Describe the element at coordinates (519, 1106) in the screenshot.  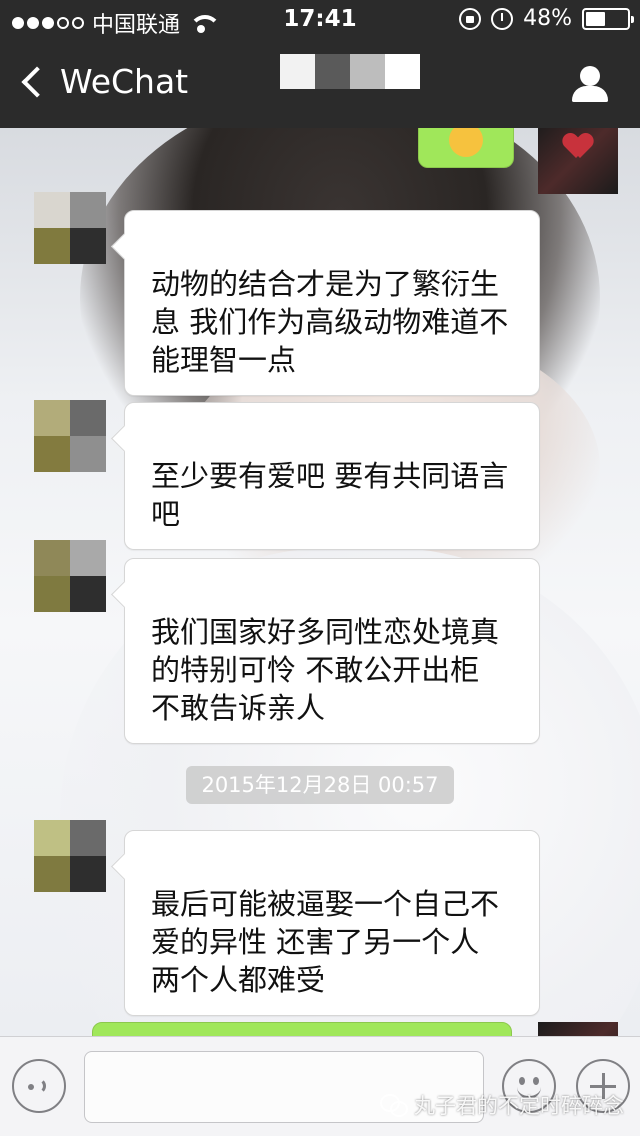
I see `watermark-text: 丸子君的不定时碎碎念` at that location.